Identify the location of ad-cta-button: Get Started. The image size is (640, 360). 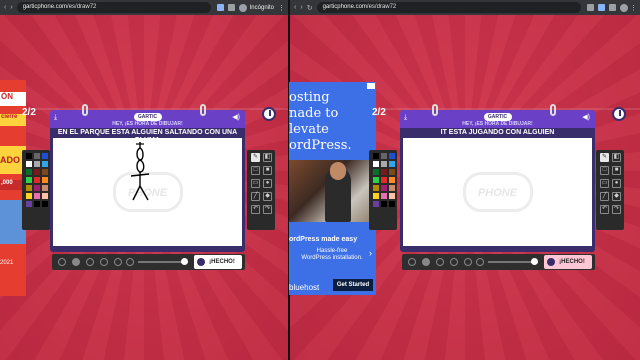
(353, 285).